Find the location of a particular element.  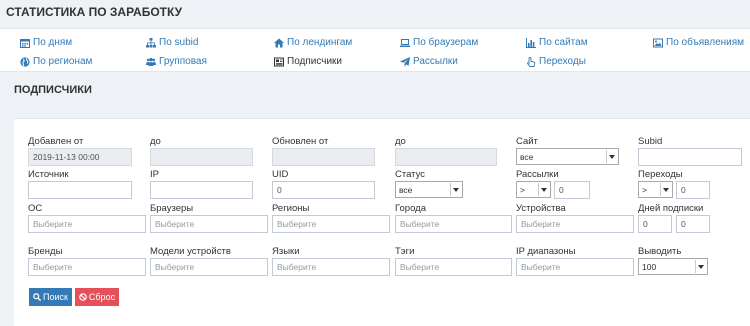

os-label: ОС is located at coordinates (35, 208).